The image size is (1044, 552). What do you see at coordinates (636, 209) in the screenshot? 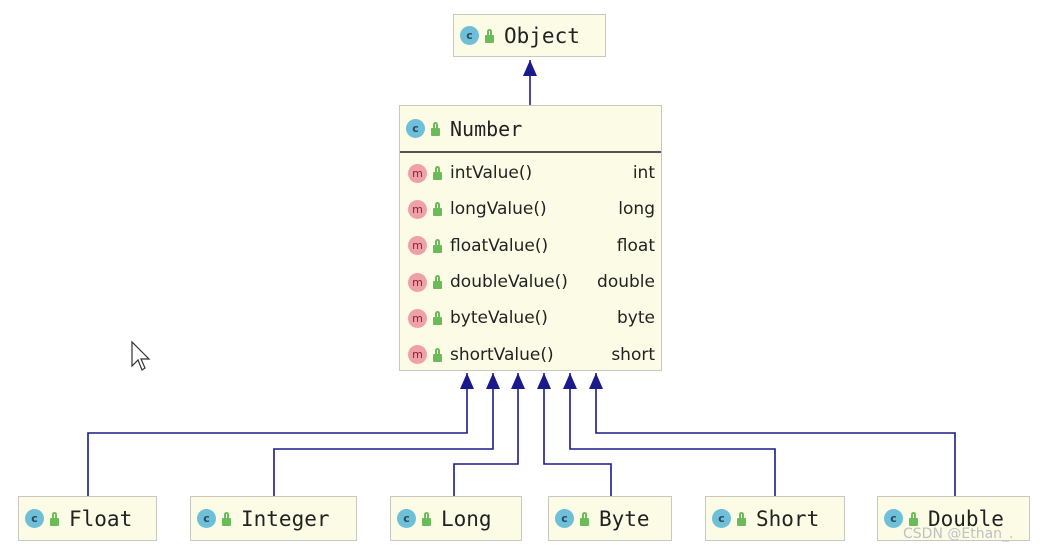
I see `return-type: long` at bounding box center [636, 209].